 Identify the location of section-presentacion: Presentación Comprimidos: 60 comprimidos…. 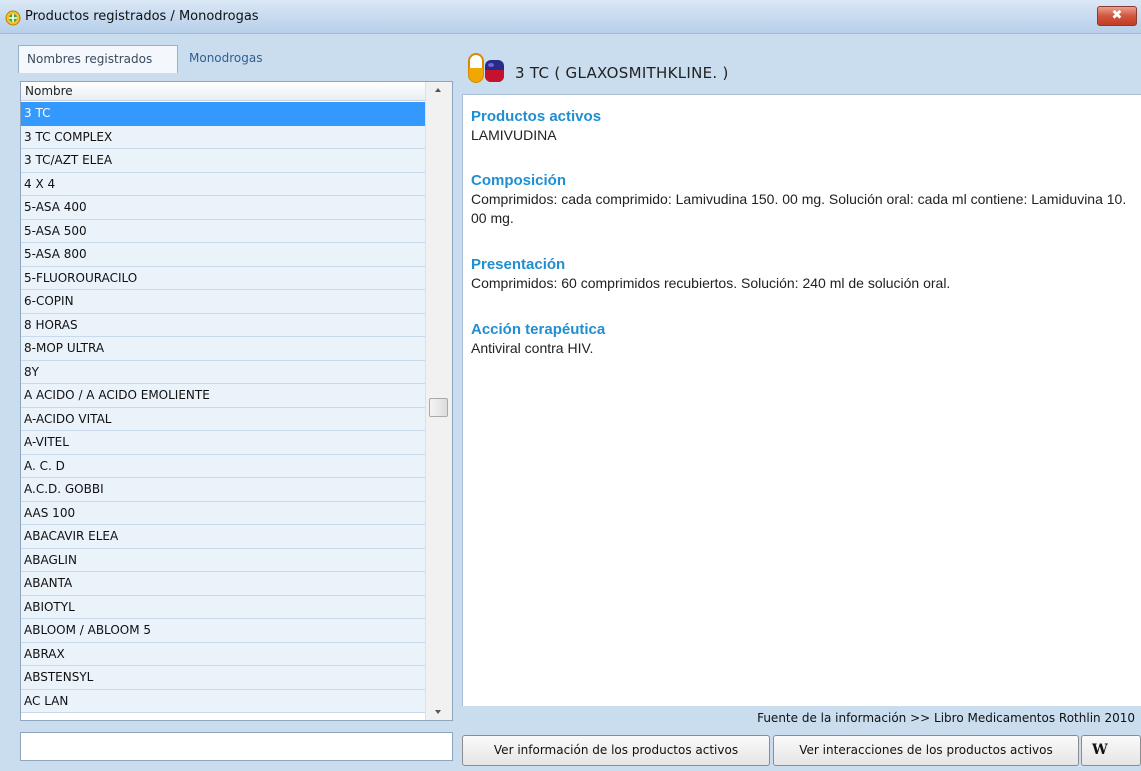
(801, 274).